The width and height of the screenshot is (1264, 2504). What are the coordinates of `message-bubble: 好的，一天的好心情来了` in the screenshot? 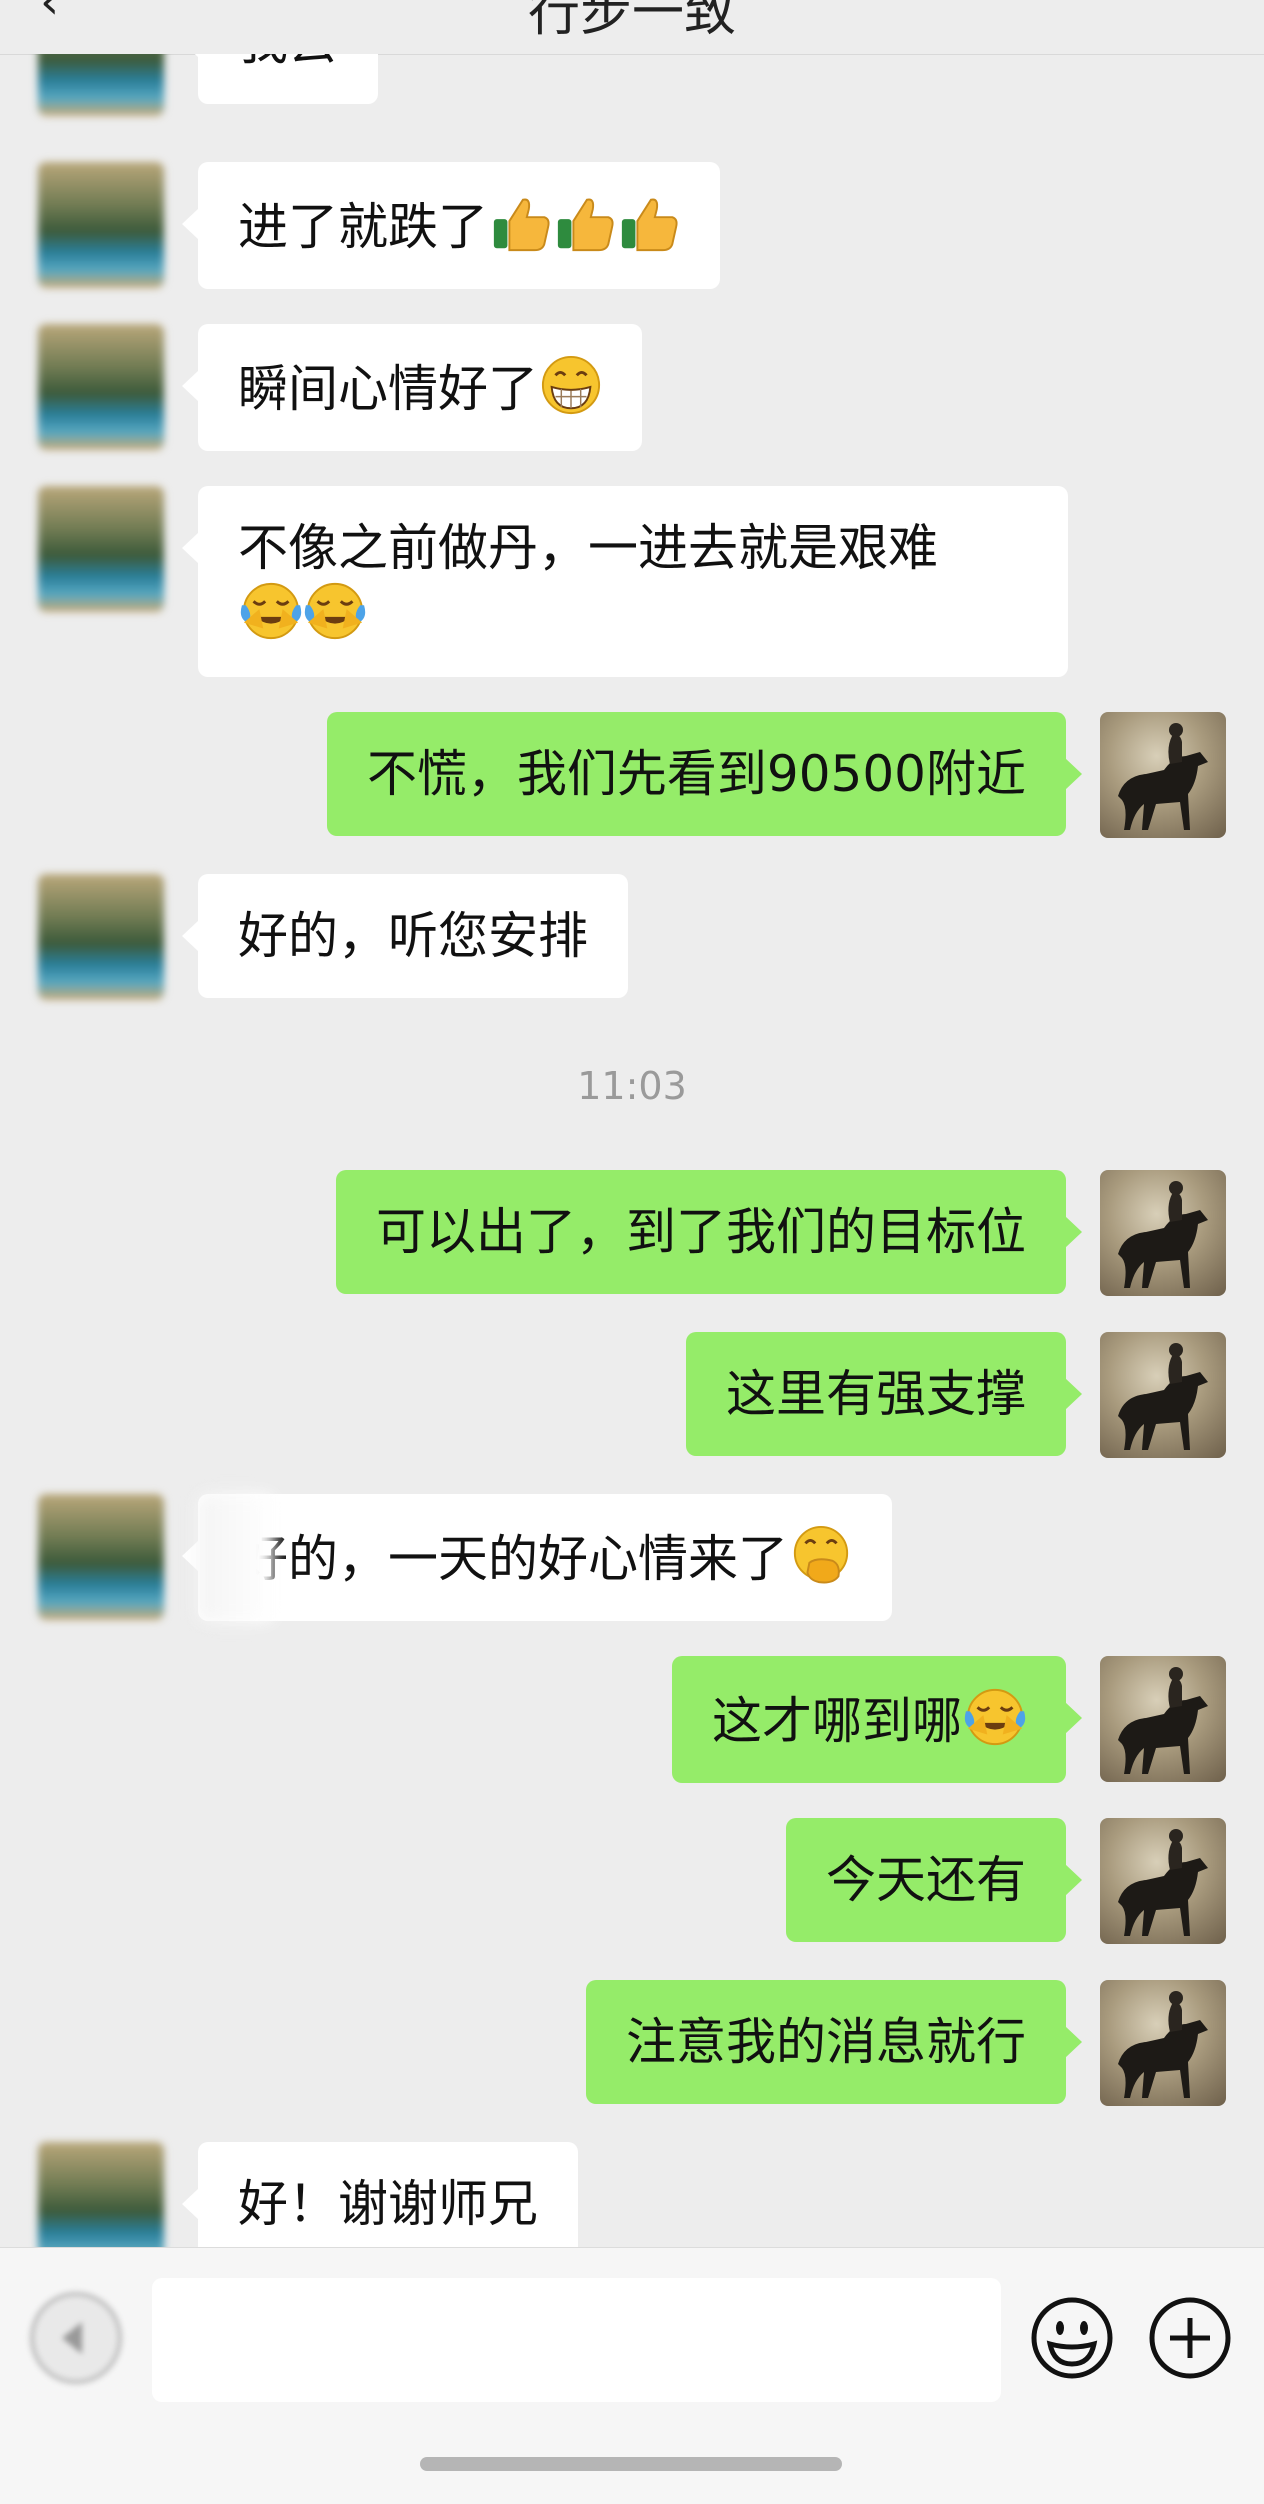 It's located at (537, 1557).